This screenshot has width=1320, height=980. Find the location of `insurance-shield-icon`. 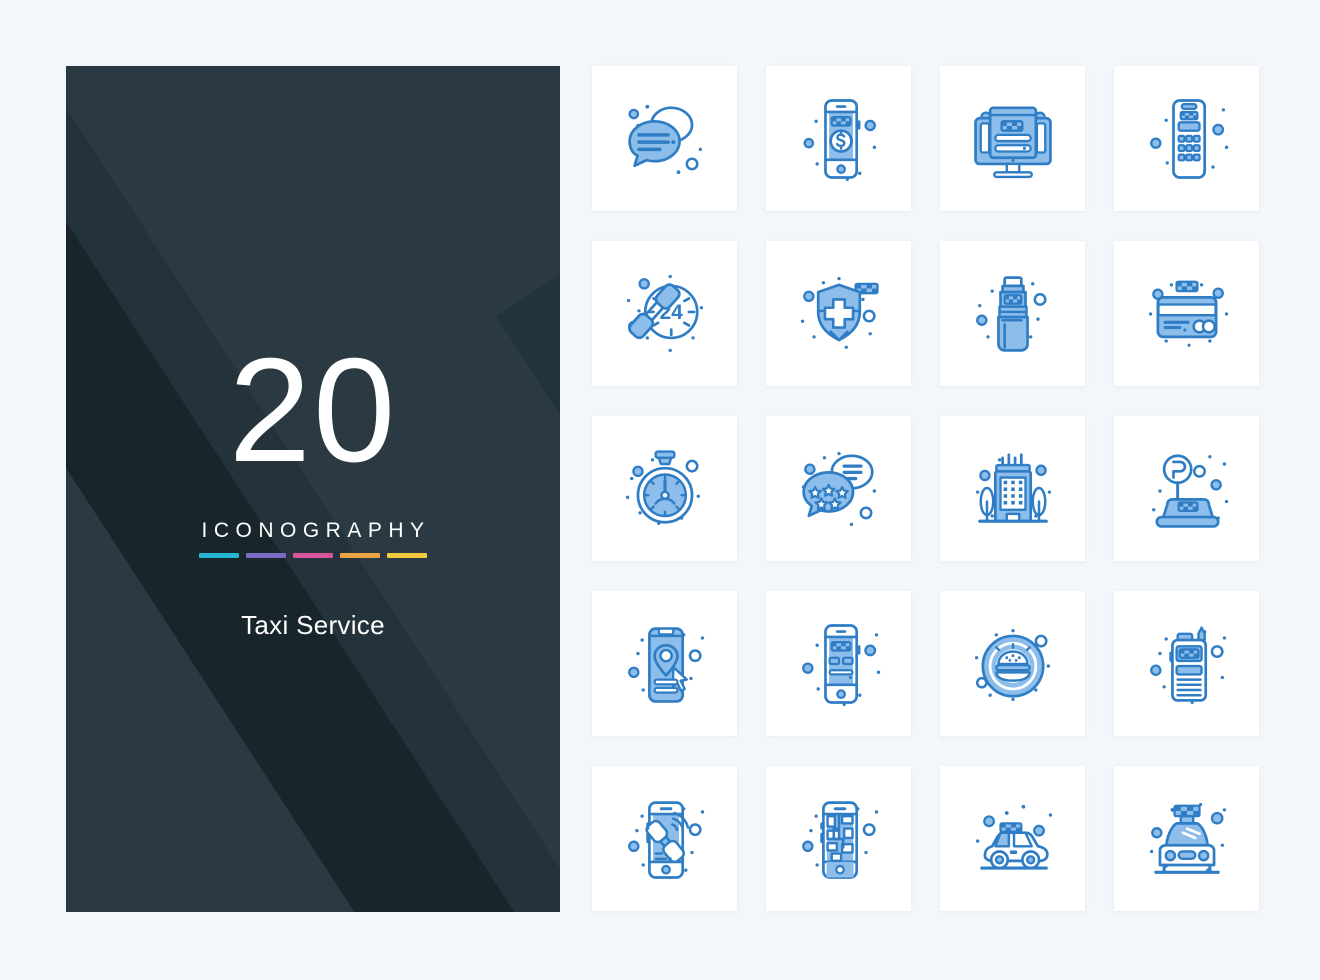

insurance-shield-icon is located at coordinates (839, 314).